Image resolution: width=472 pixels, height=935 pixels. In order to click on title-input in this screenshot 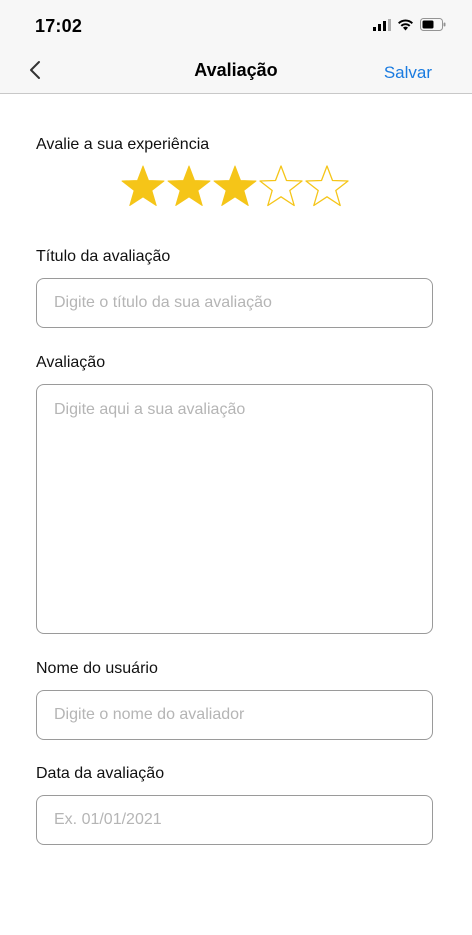, I will do `click(234, 303)`.